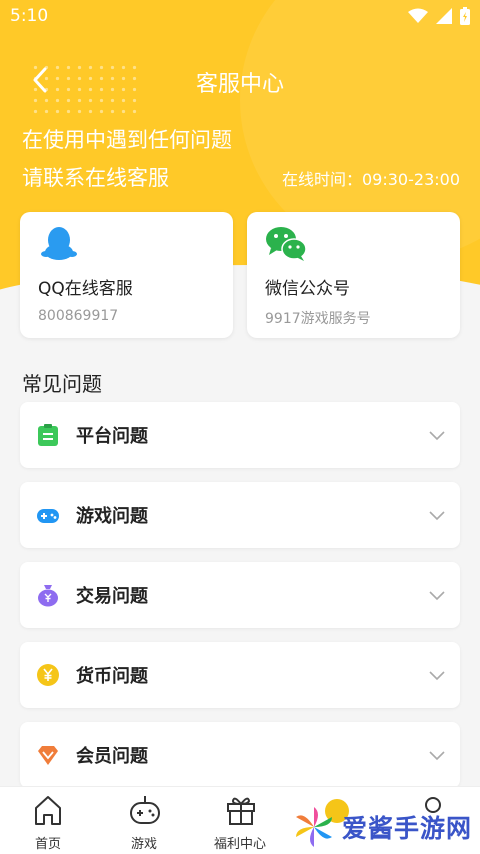 This screenshot has width=480, height=854. Describe the element at coordinates (112, 756) in the screenshot. I see `faq-item-label: 会员问题` at that location.